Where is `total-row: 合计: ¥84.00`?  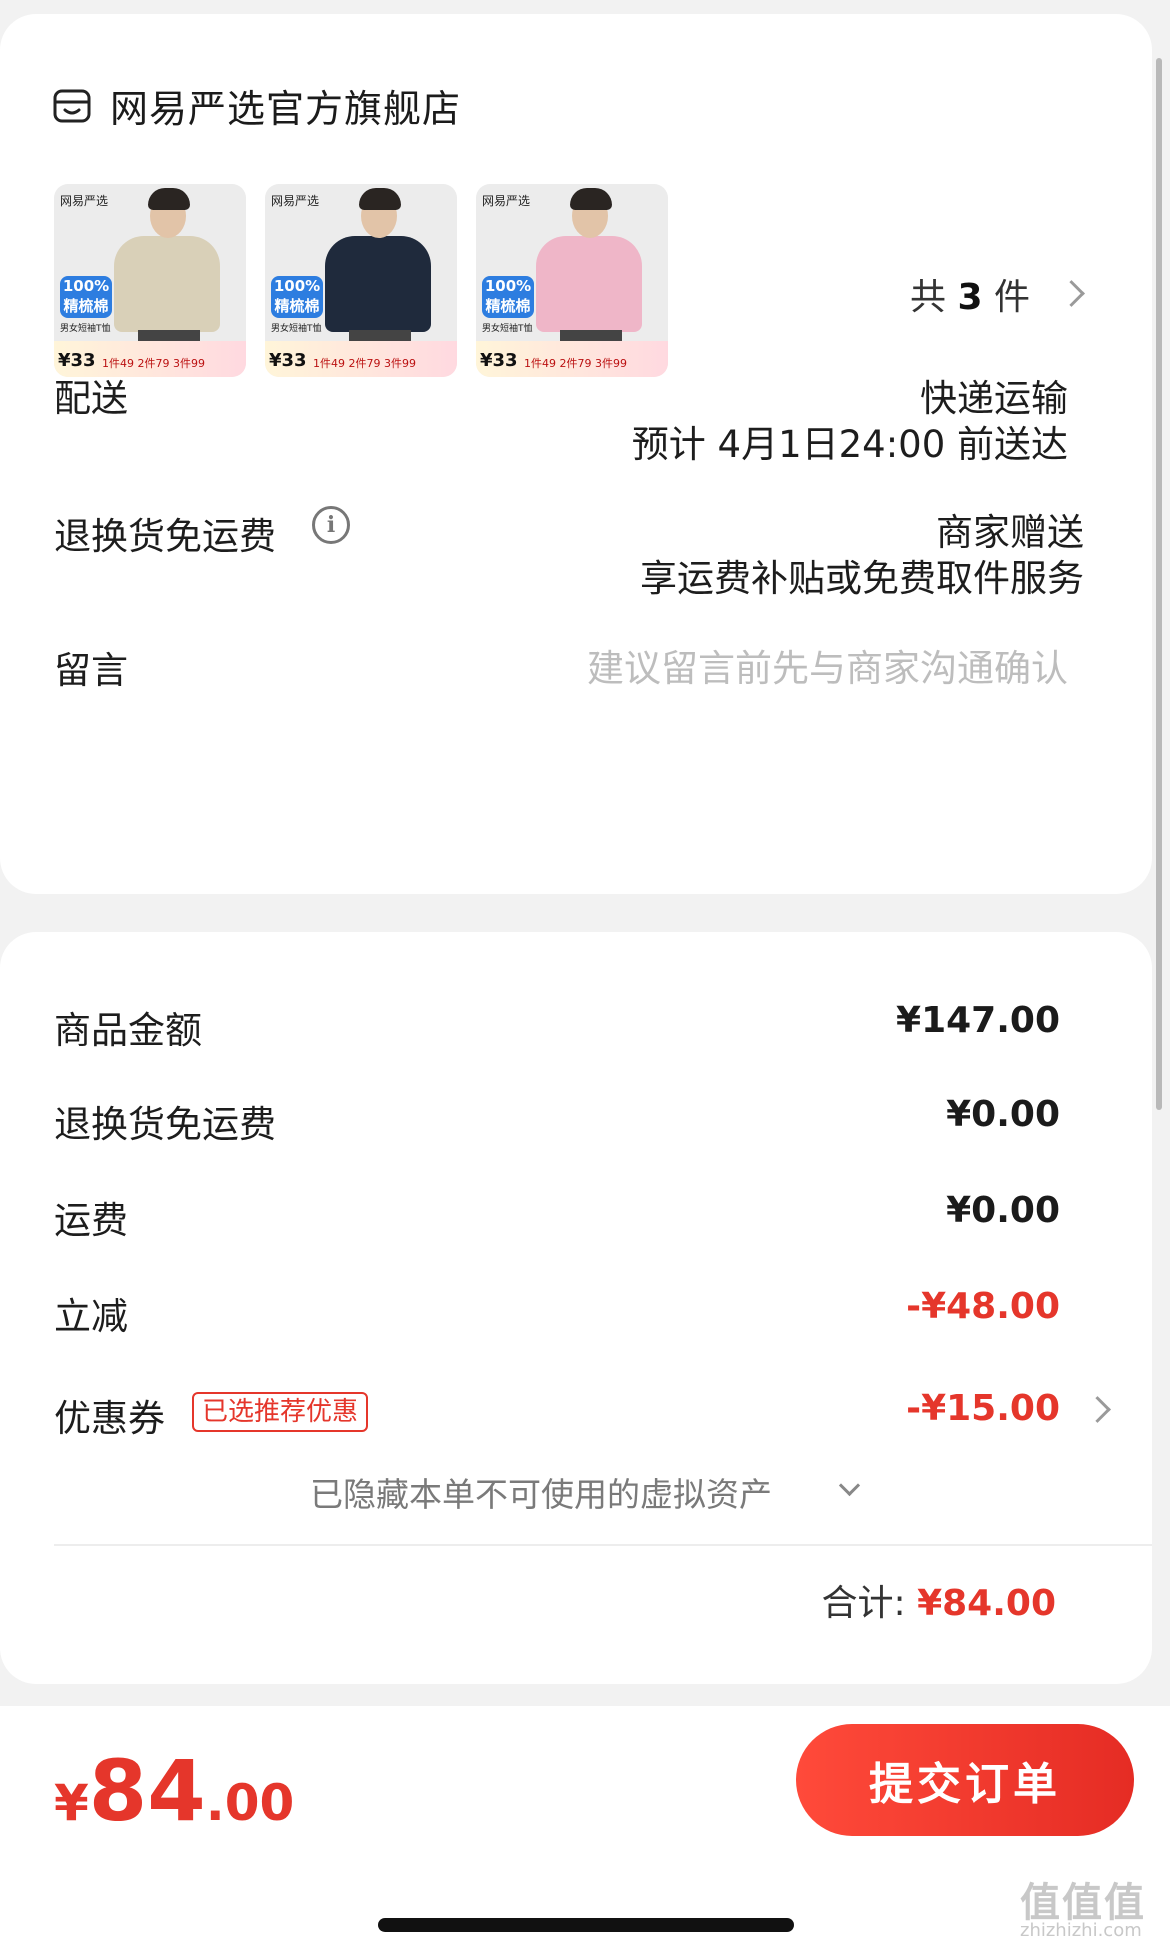
total-row: 合计: ¥84.00 is located at coordinates (938, 1600).